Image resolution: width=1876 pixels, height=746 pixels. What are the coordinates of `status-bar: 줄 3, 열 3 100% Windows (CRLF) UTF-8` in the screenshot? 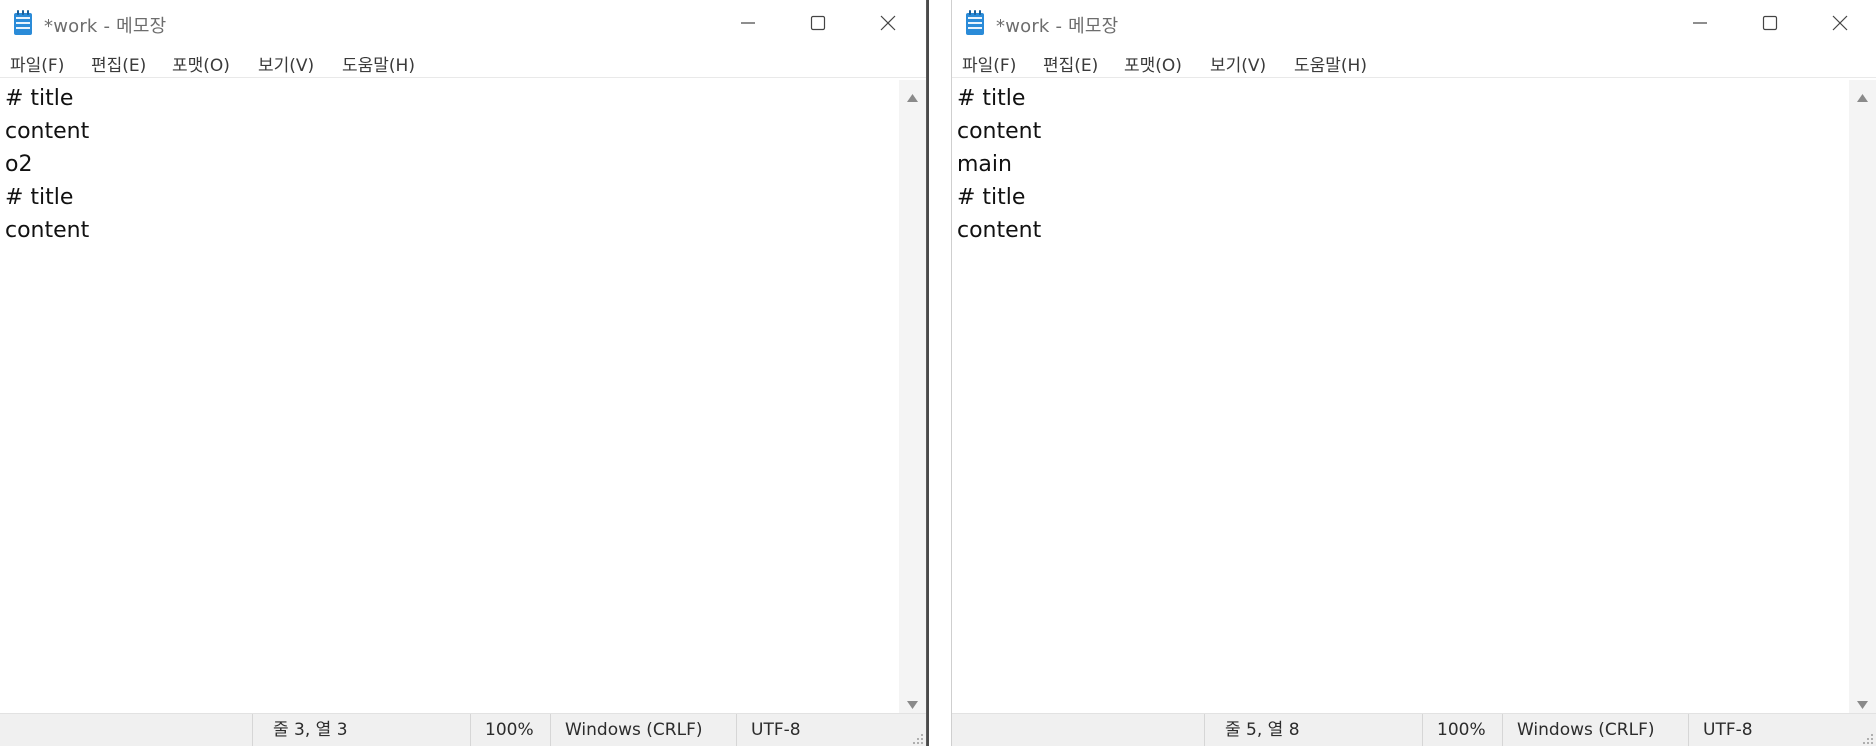 It's located at (463, 729).